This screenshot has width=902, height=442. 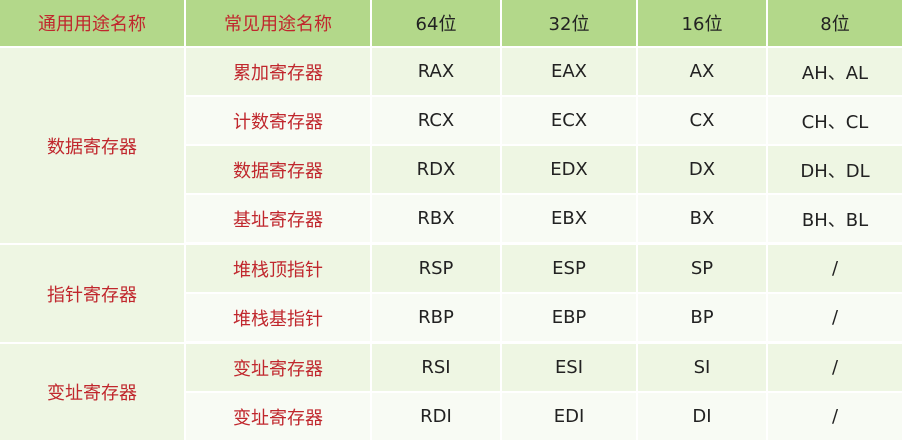 I want to click on reg32-cell: ESP, so click(x=570, y=269).